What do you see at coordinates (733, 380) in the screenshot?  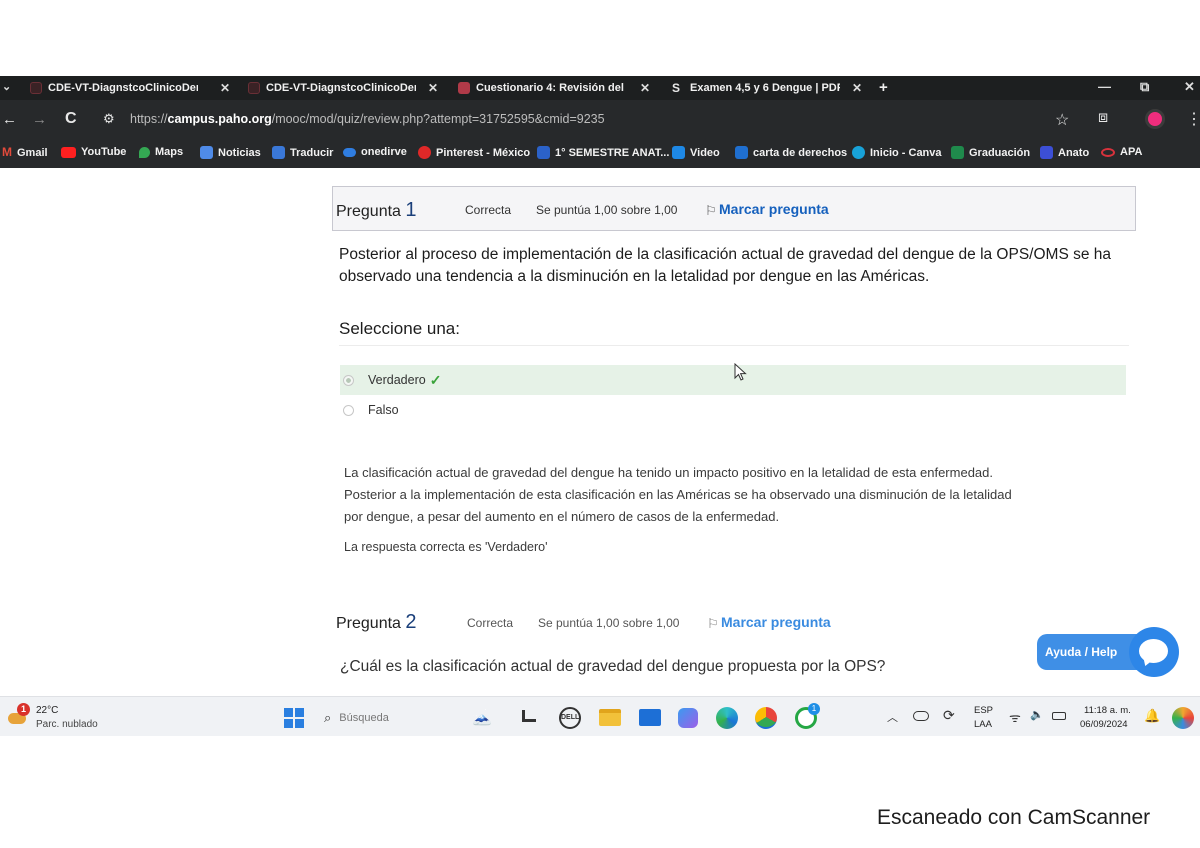 I see `answer-option-verdadero: Verdadero ✓` at bounding box center [733, 380].